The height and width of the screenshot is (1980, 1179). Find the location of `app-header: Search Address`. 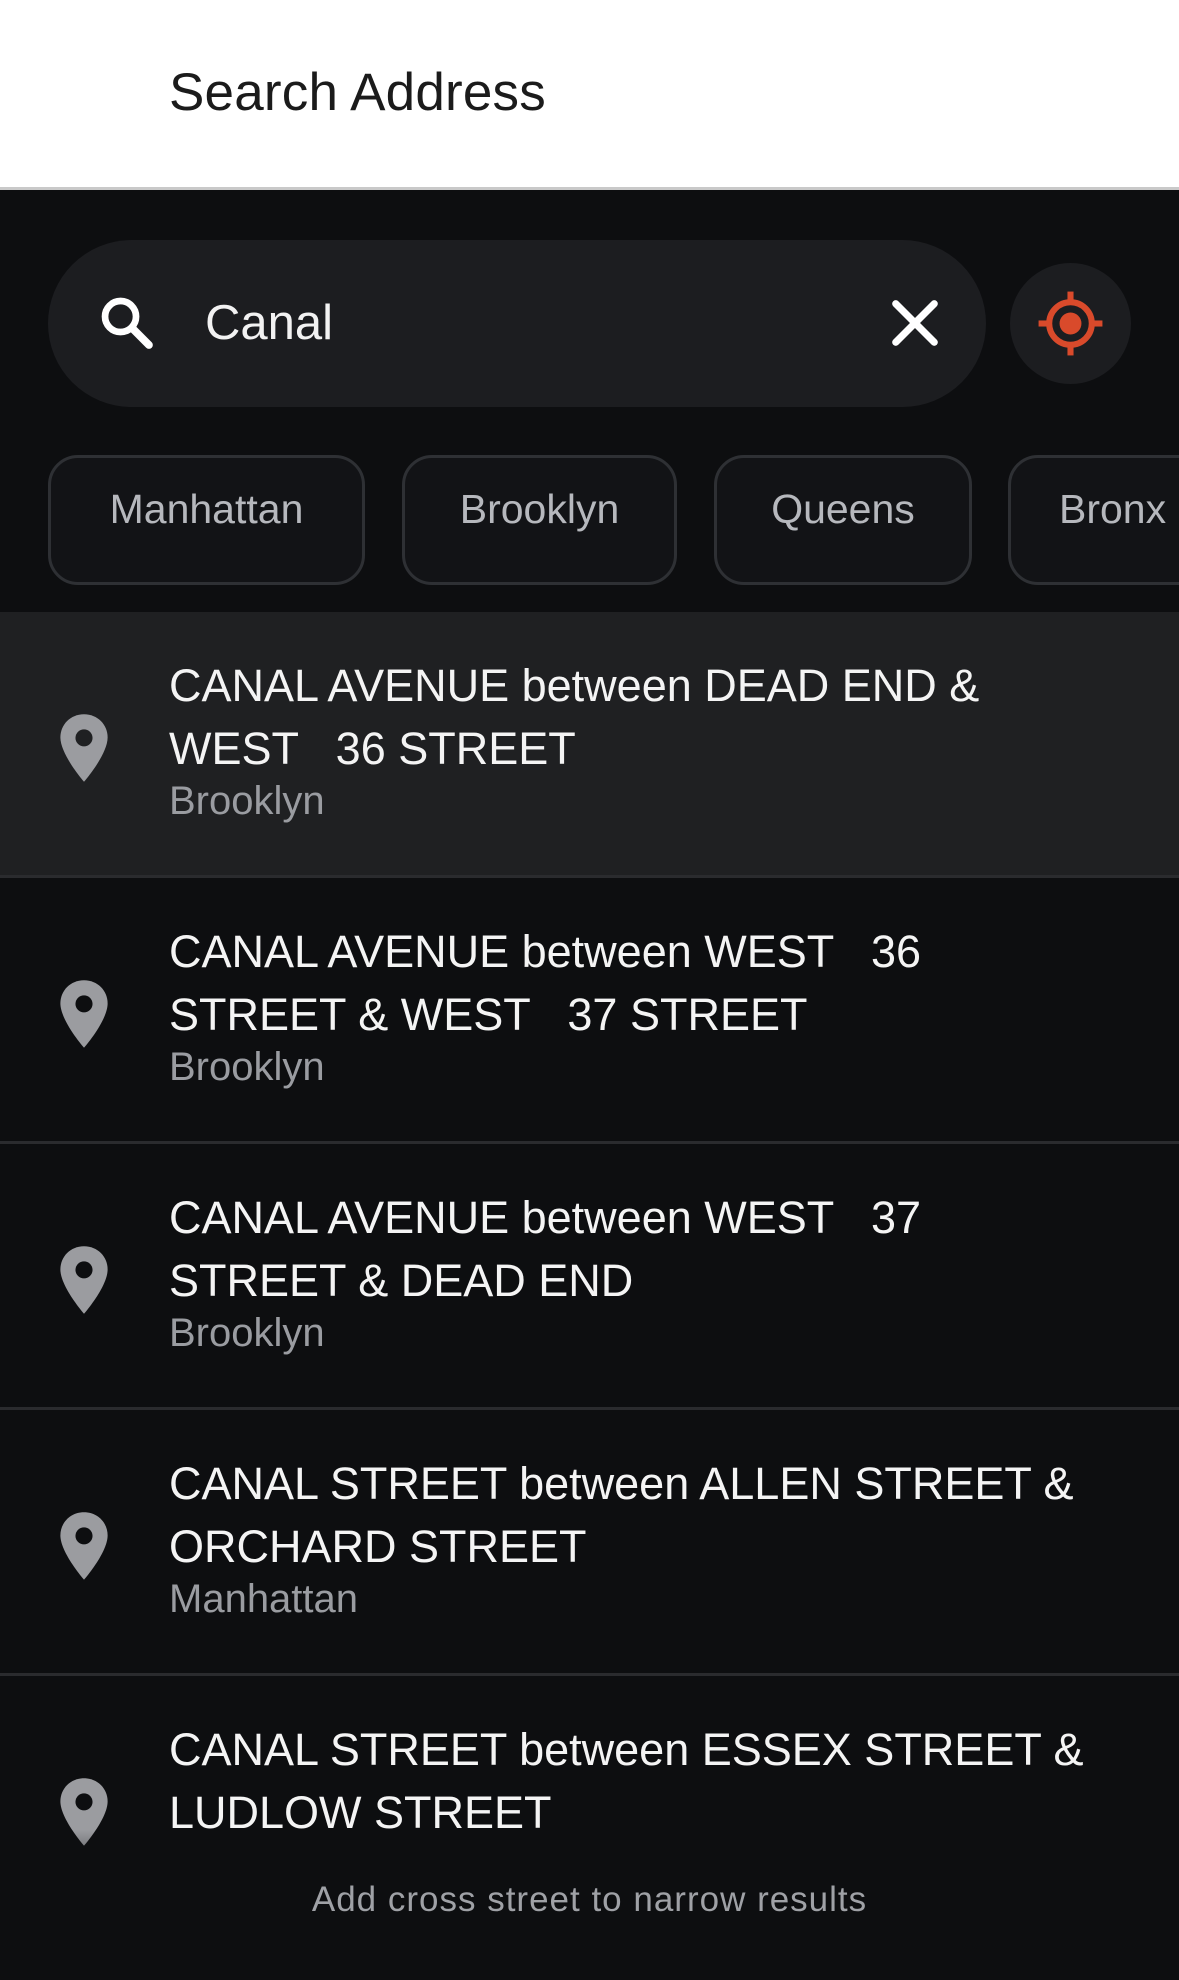

app-header: Search Address is located at coordinates (589, 95).